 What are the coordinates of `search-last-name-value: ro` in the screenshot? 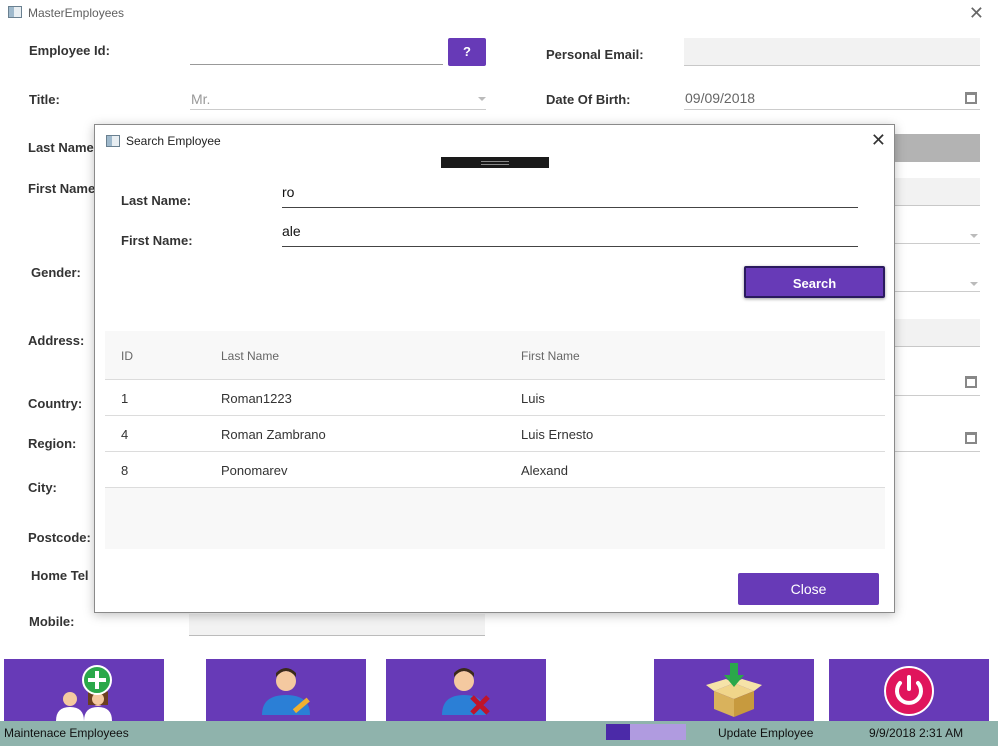 It's located at (288, 192).